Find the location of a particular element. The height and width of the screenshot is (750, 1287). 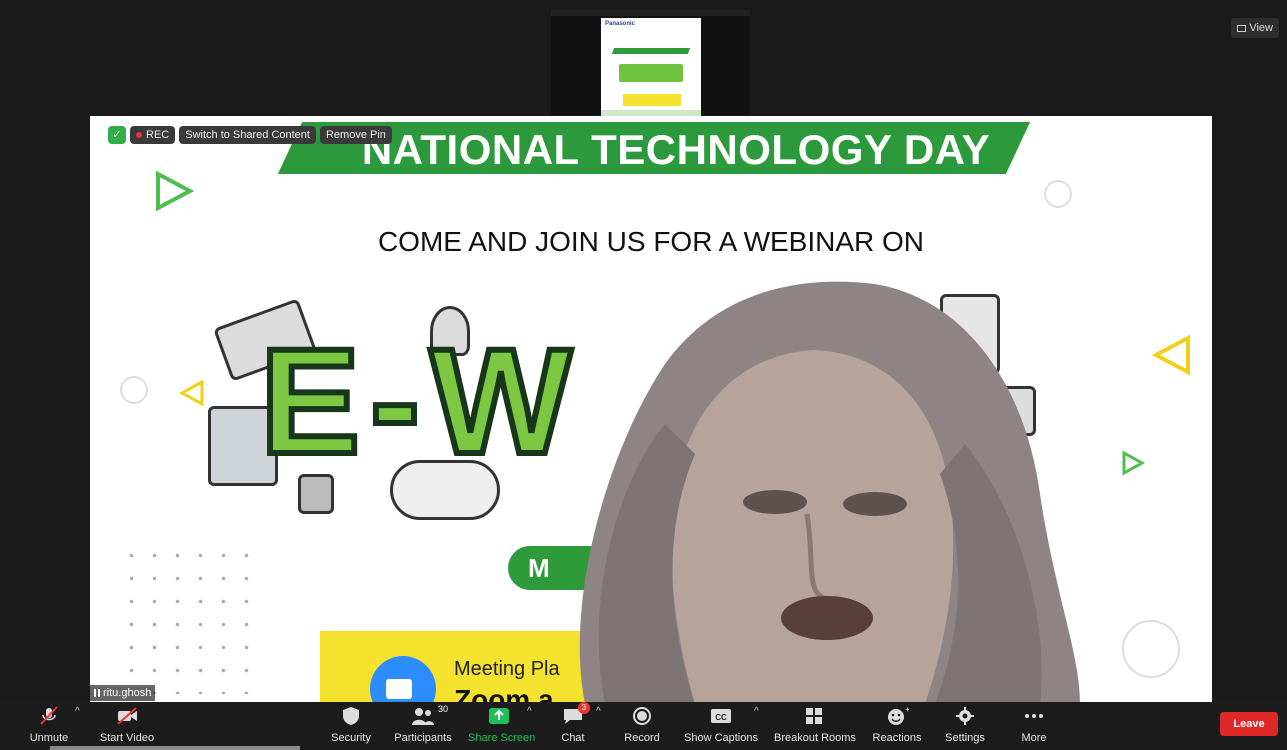

remove-pin-button: Remove Pin is located at coordinates (355, 135).